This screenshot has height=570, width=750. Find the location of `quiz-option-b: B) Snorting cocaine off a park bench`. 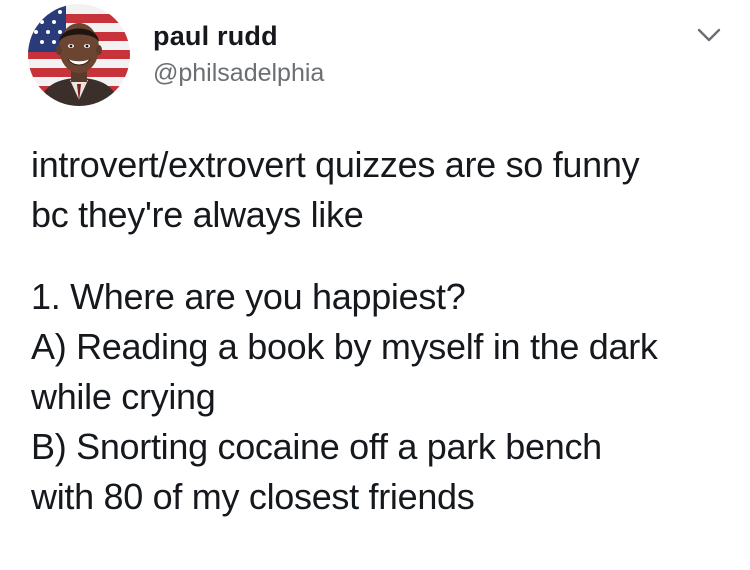

quiz-option-b: B) Snorting cocaine off a park bench is located at coordinates (316, 446).